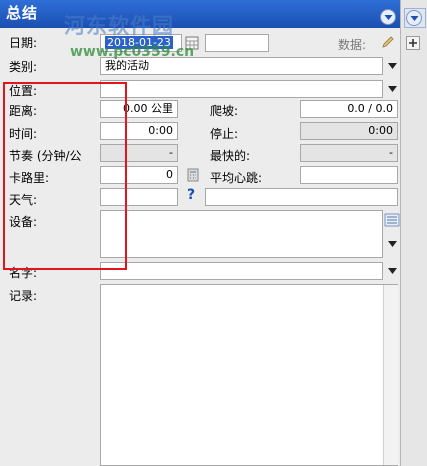 Image resolution: width=427 pixels, height=466 pixels. I want to click on add-icon, so click(413, 43).